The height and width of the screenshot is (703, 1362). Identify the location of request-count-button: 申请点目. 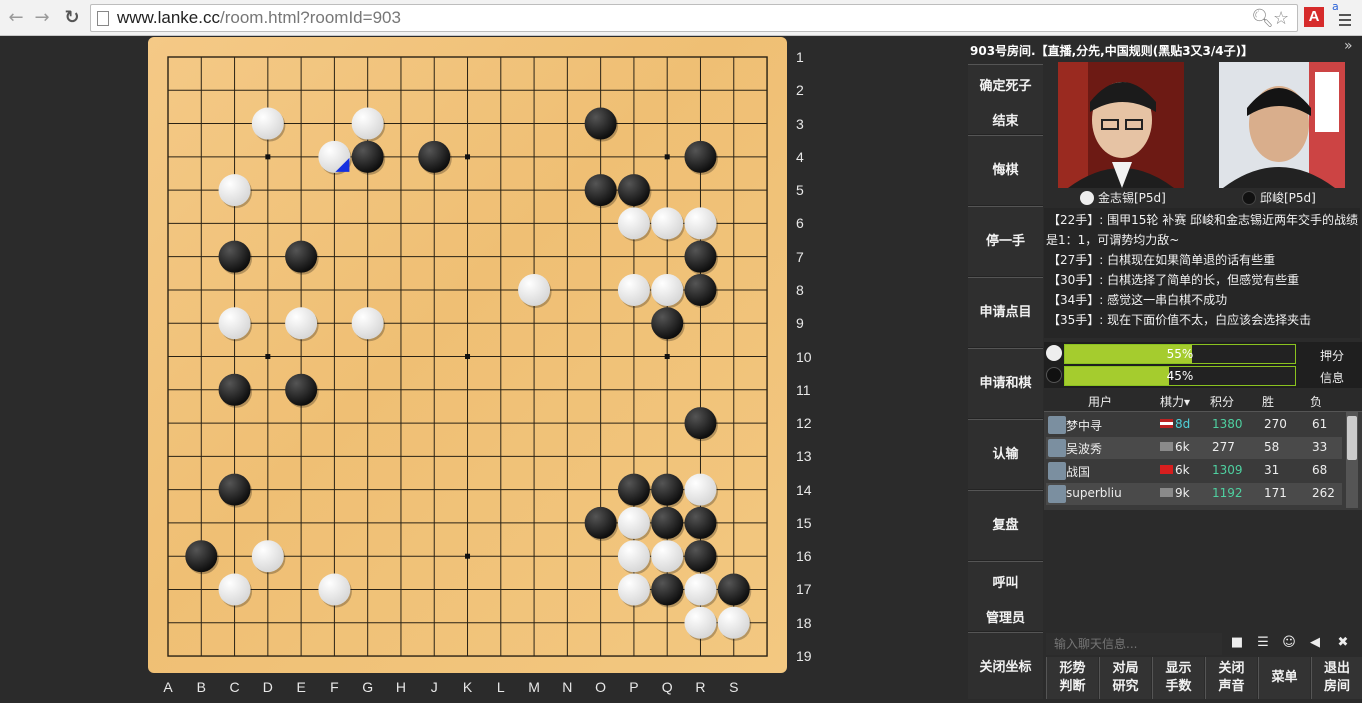
(1005, 312).